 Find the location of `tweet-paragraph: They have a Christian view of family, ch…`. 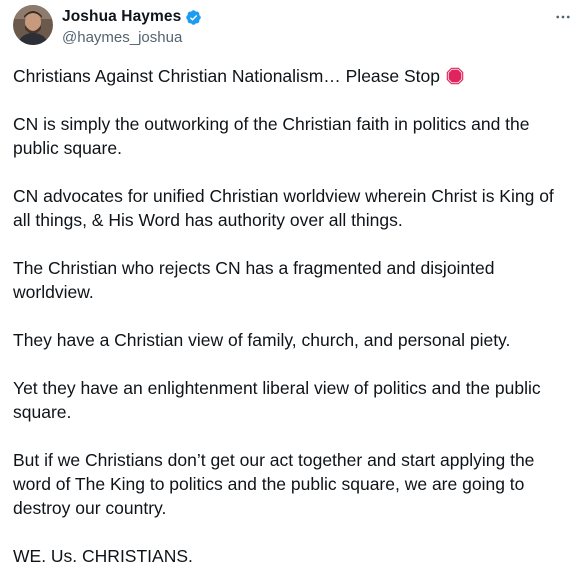

tweet-paragraph: They have a Christian view of family, ch… is located at coordinates (262, 340).